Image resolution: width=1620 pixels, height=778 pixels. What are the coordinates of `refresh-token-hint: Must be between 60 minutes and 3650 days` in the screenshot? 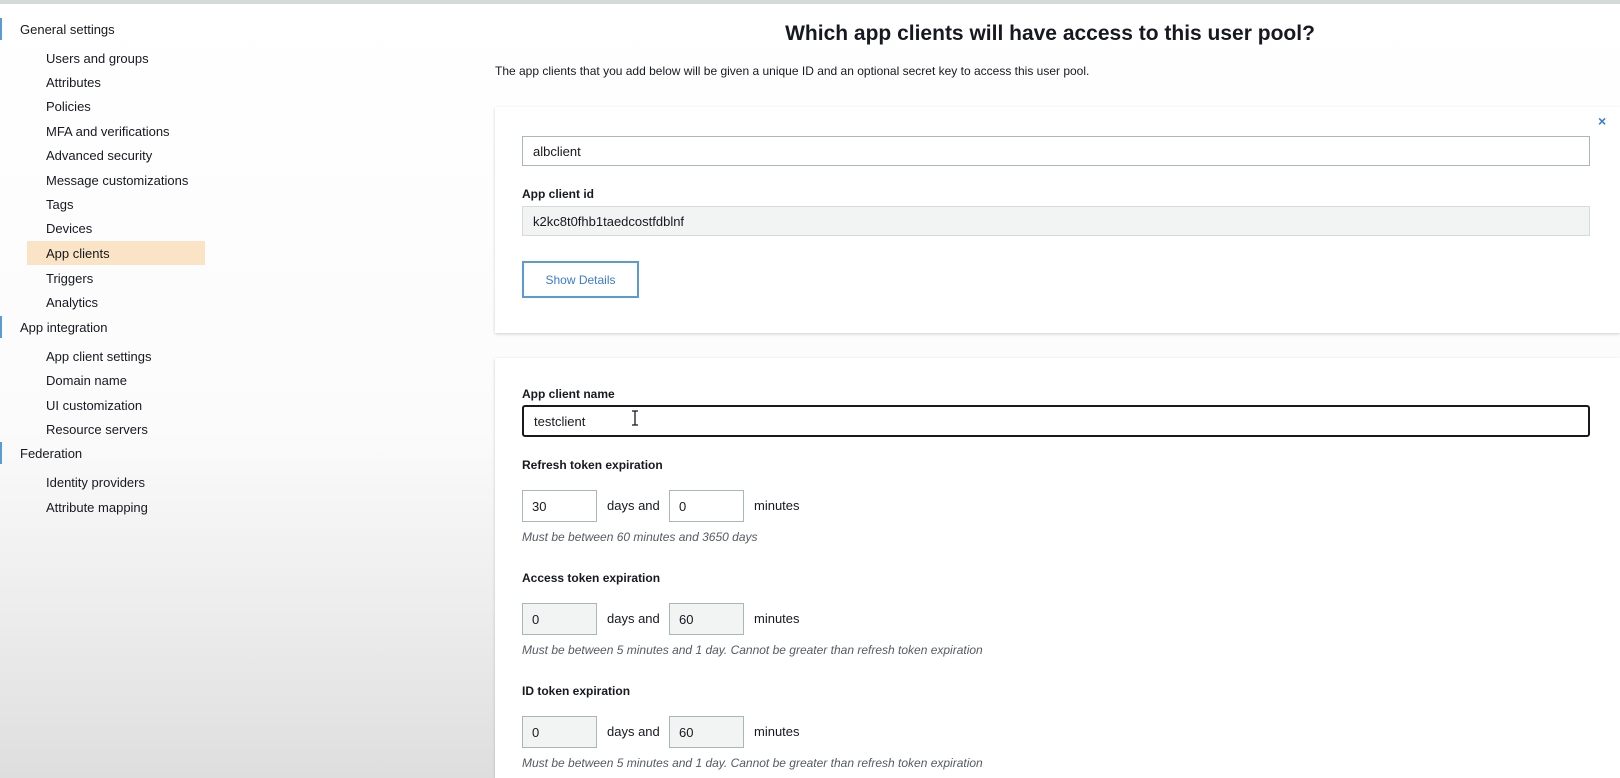 It's located at (640, 537).